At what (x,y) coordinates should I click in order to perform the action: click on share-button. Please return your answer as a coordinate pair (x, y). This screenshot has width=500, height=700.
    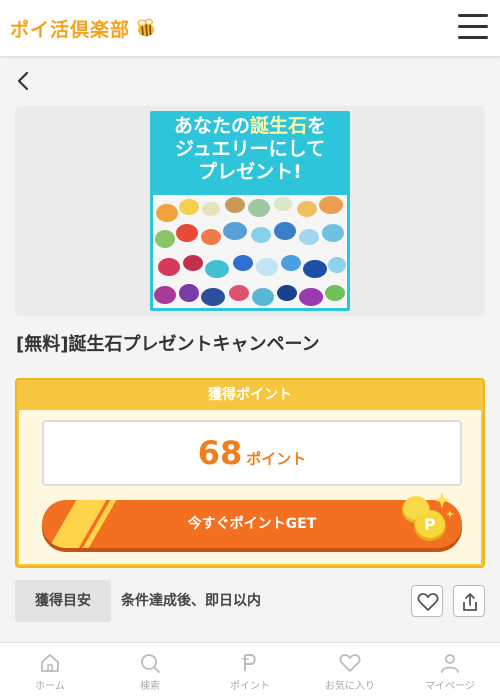
    Looking at the image, I should click on (469, 601).